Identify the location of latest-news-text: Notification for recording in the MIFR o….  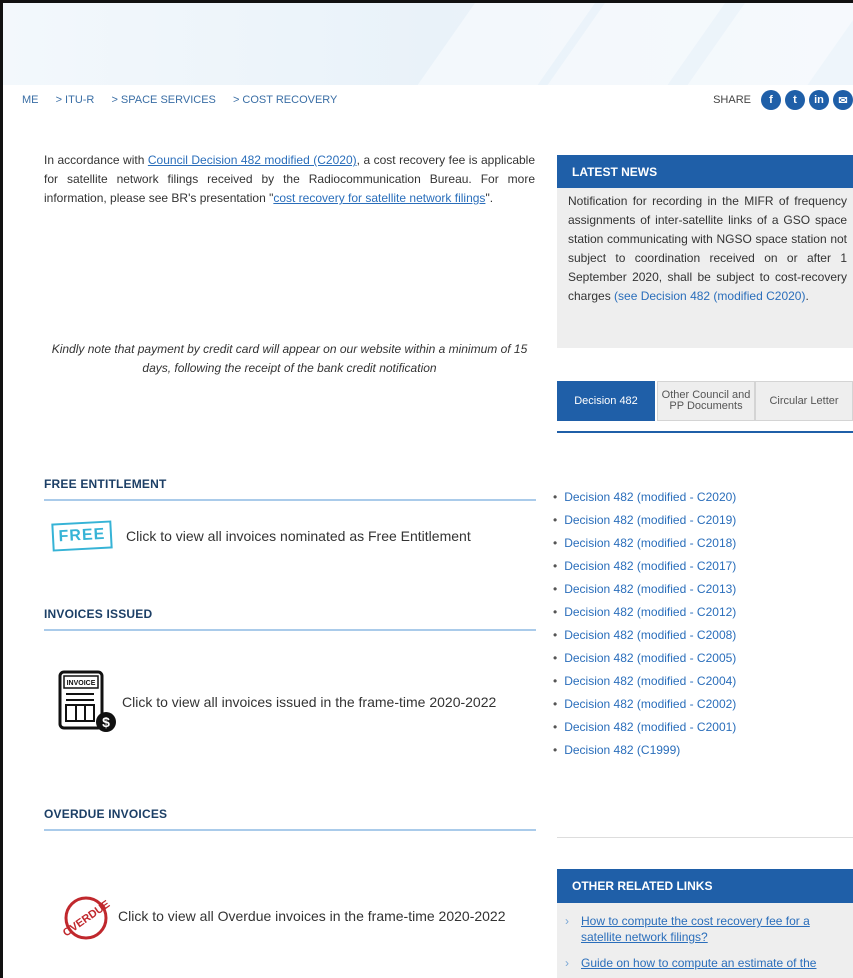
(705, 247).